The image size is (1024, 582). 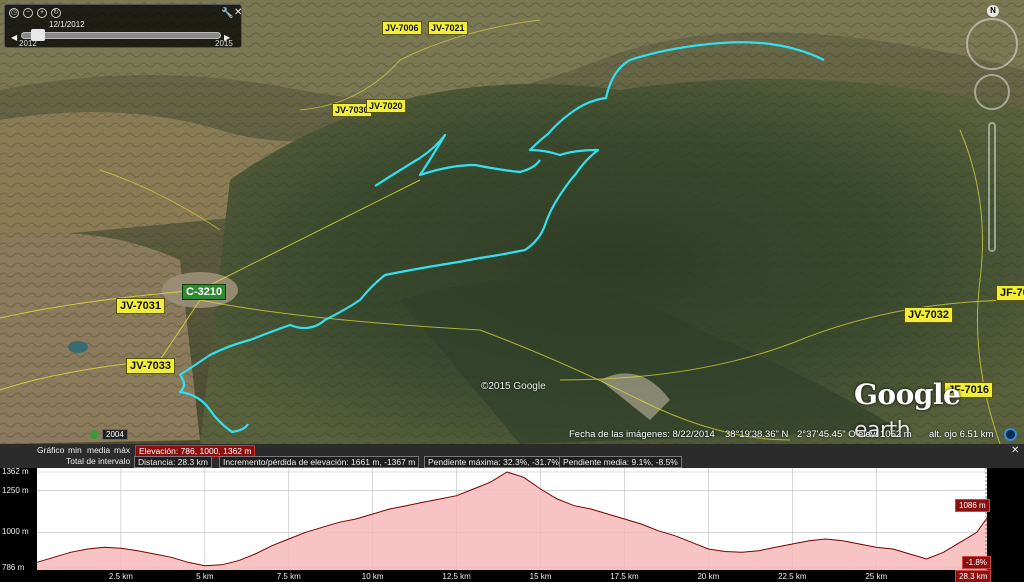 I want to click on slider-end-year: 2015, so click(x=224, y=43).